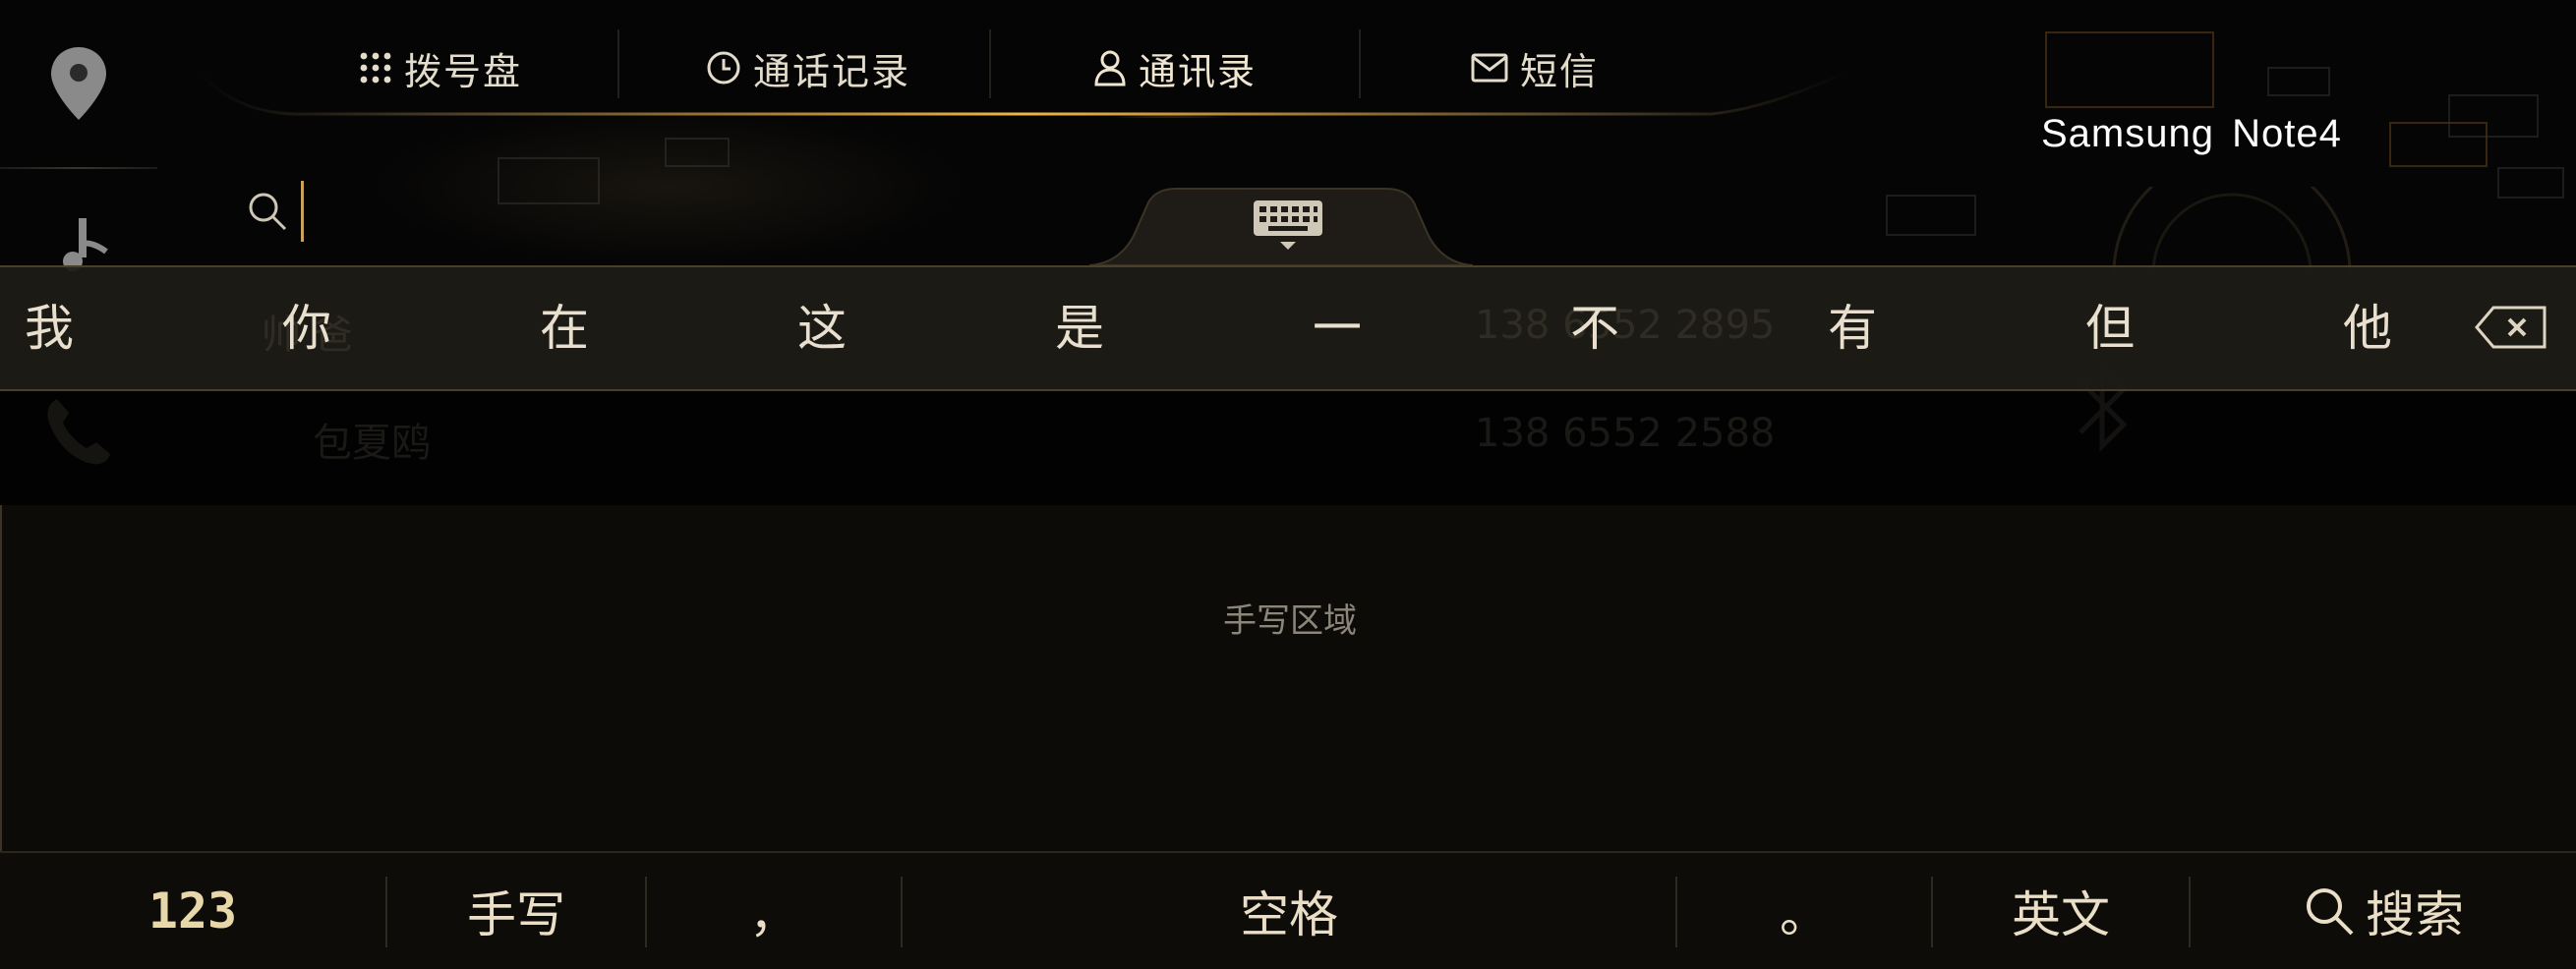 Image resolution: width=2576 pixels, height=969 pixels. I want to click on deco-arc, so click(2232, 230).